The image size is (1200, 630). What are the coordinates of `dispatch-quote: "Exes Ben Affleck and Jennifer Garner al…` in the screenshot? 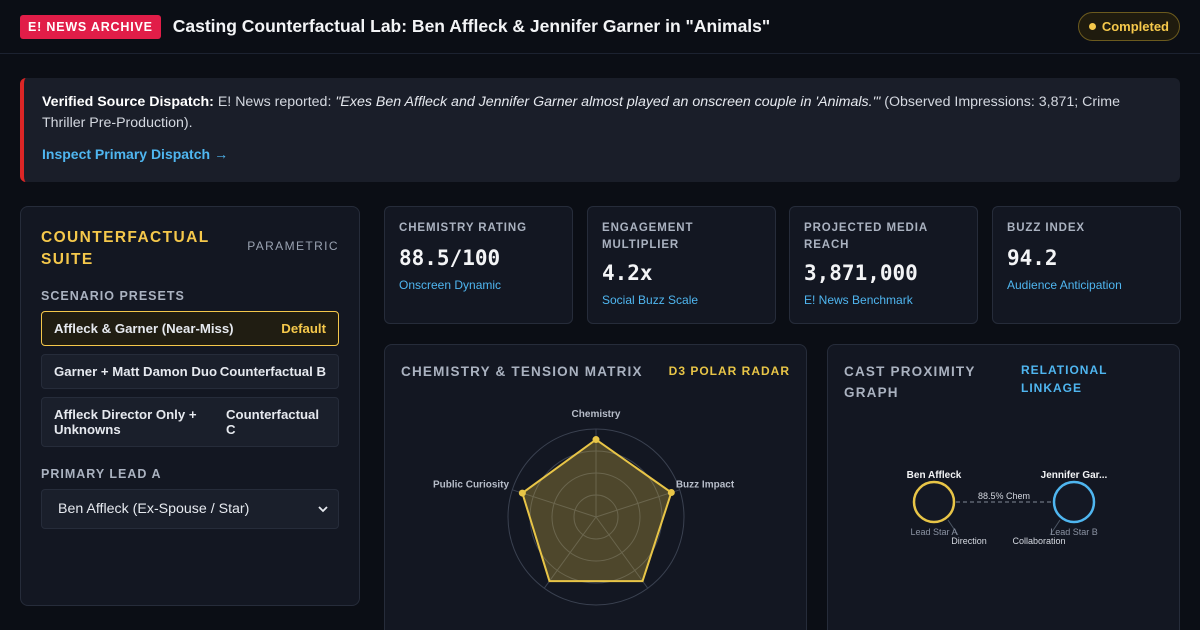 It's located at (608, 102).